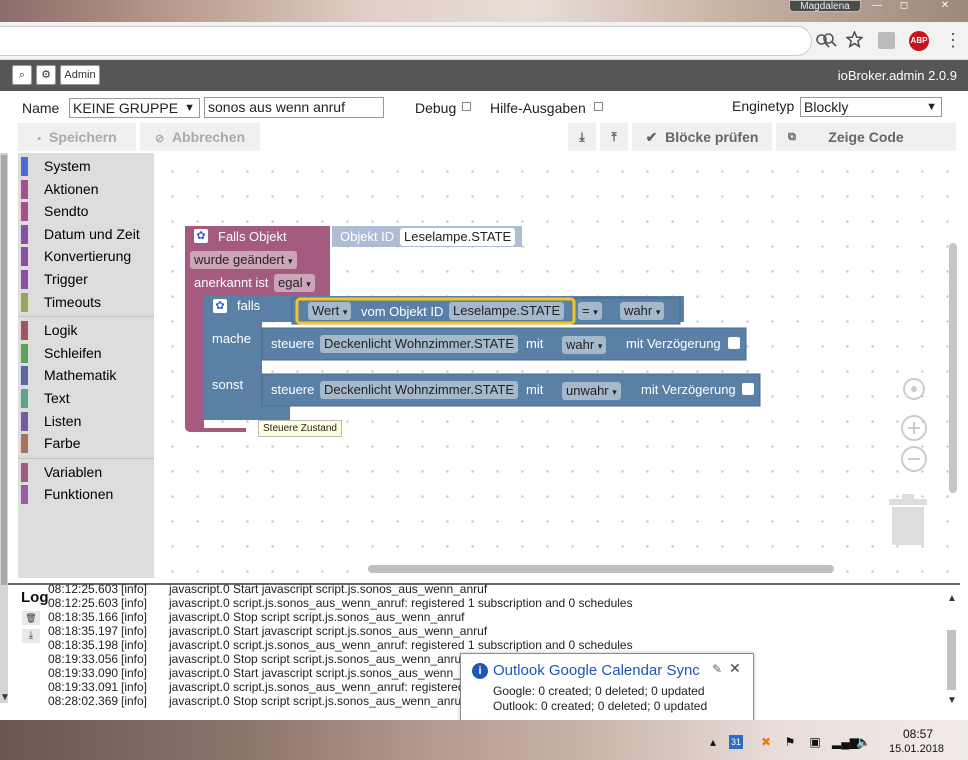 The height and width of the screenshot is (760, 968). Describe the element at coordinates (86, 256) in the screenshot. I see `toolbox-category: Konvertierung` at that location.